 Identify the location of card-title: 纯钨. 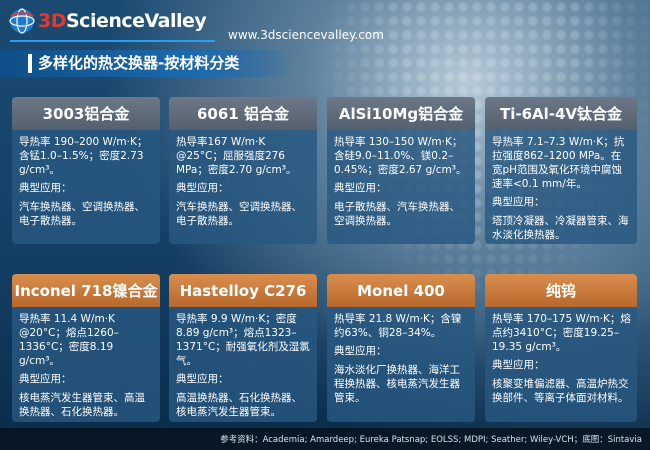
(561, 290).